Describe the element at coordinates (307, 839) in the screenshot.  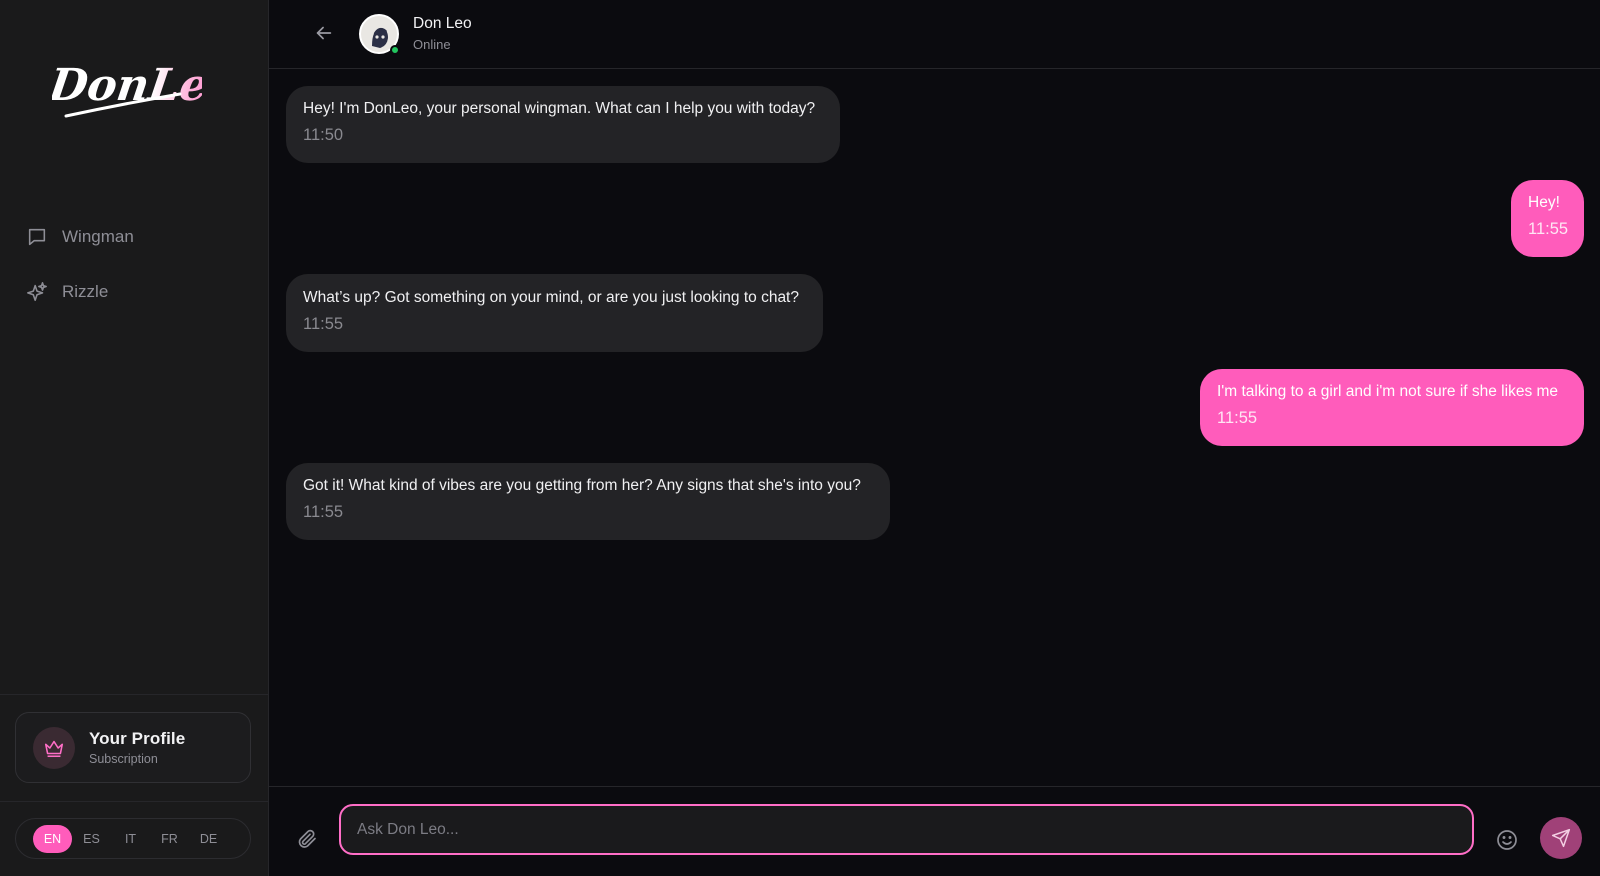
I see `paperclip-icon` at that location.